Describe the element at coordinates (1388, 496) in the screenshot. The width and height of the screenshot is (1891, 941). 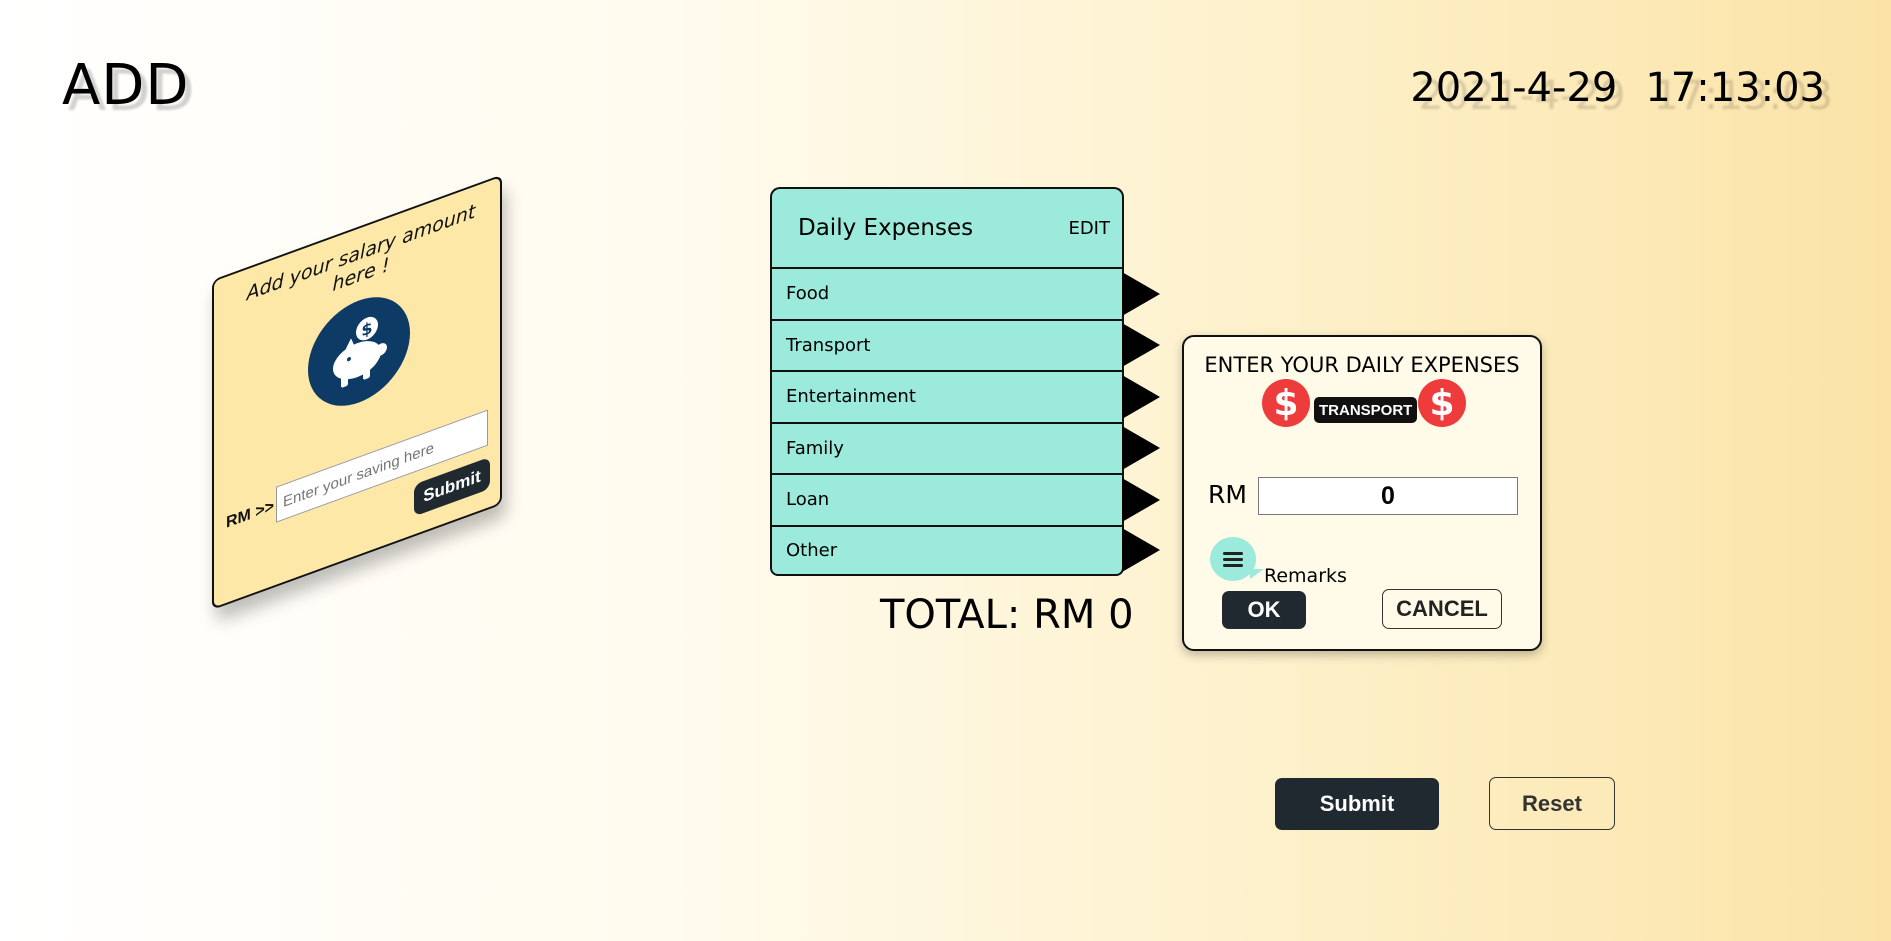
I see `amount-input` at that location.